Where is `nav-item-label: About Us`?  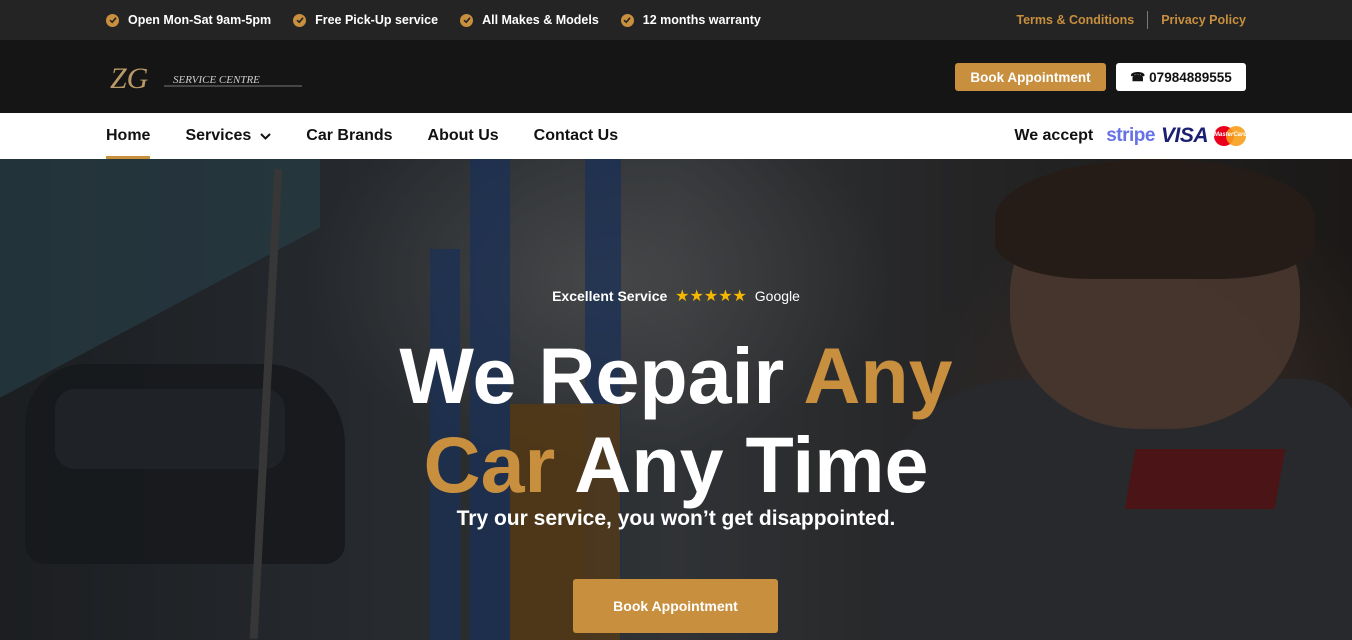
nav-item-label: About Us is located at coordinates (463, 135).